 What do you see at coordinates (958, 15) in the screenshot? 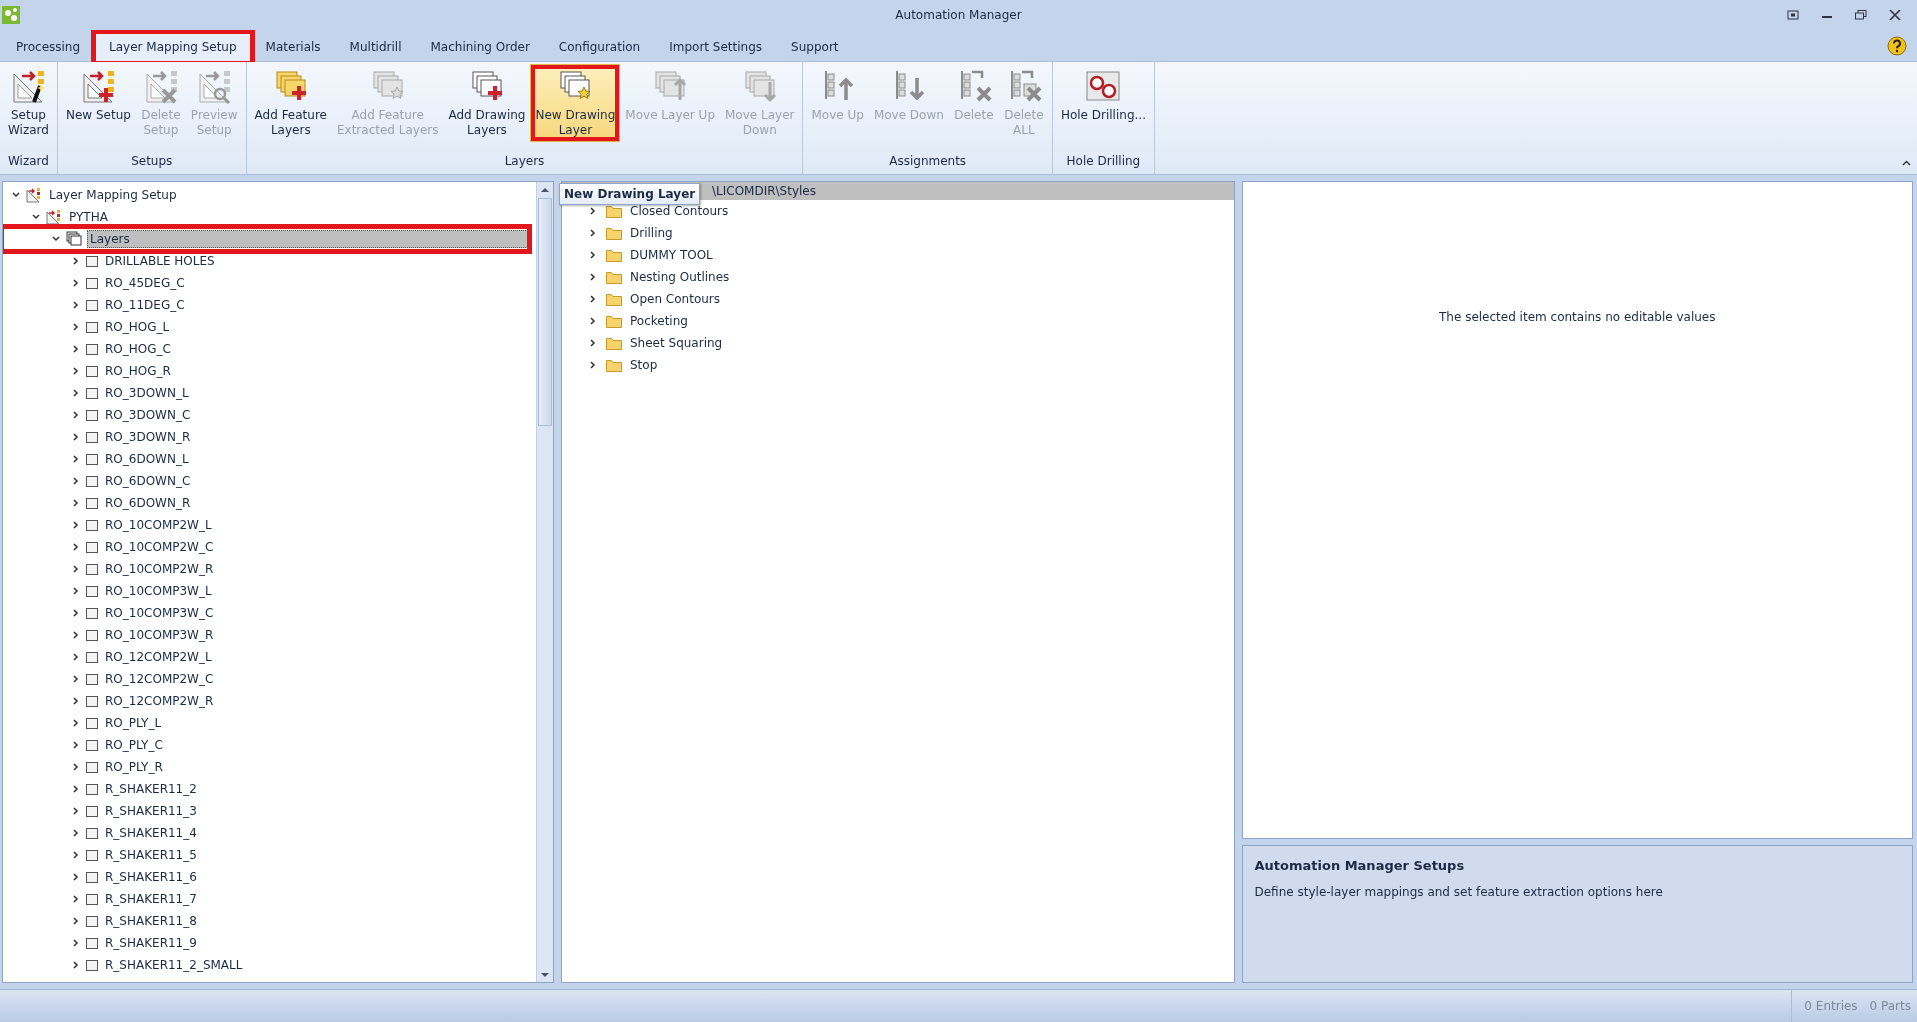
I see `window-title: Automation Manager` at bounding box center [958, 15].